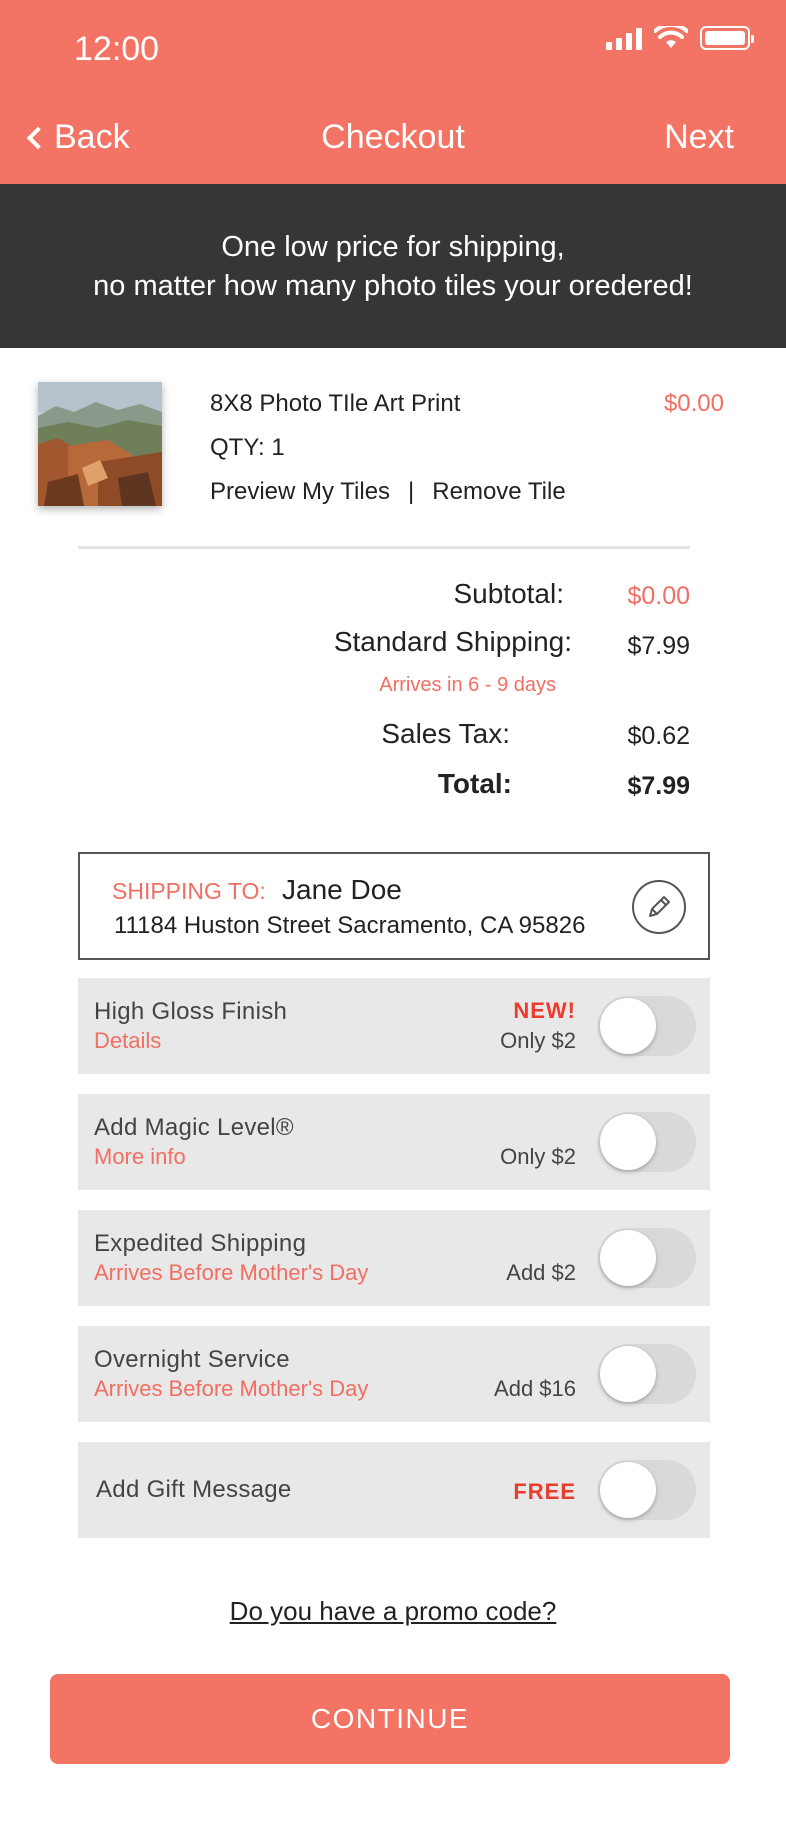  What do you see at coordinates (247, 447) in the screenshot?
I see `item-qty: QTY: 1` at bounding box center [247, 447].